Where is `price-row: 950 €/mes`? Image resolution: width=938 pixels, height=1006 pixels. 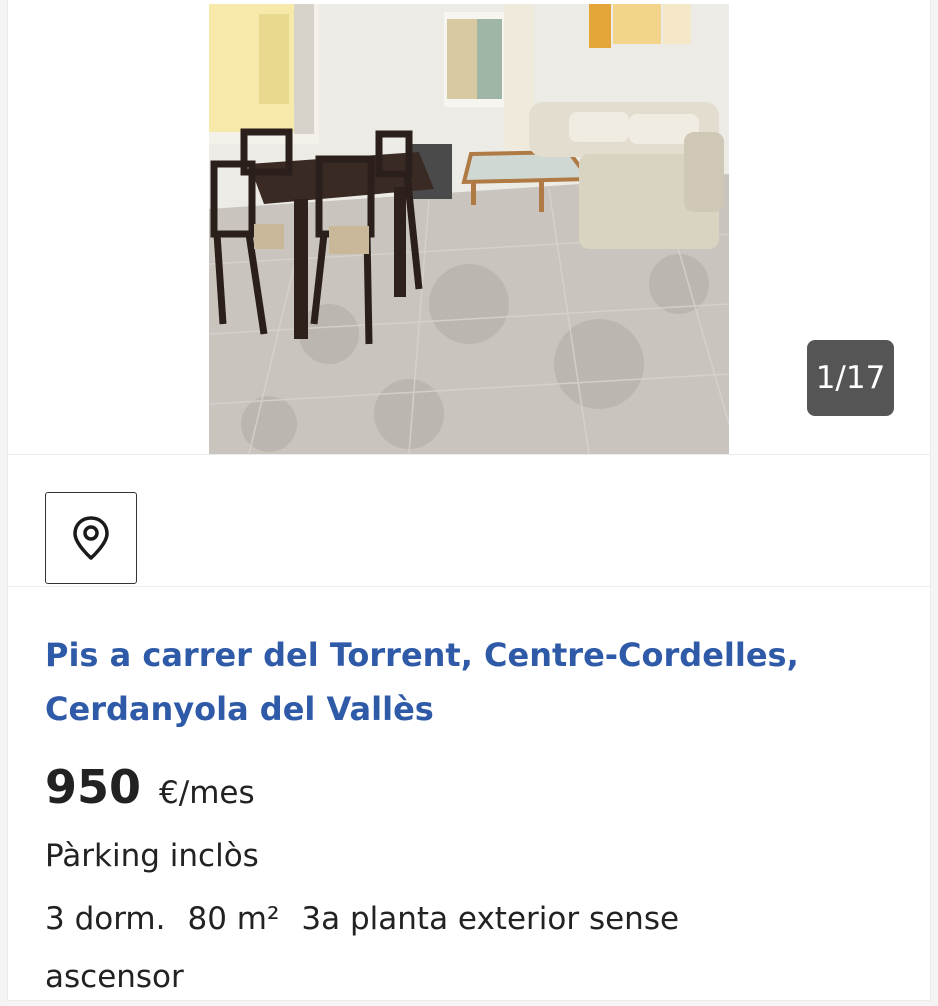
price-row: 950 €/mes is located at coordinates (150, 792).